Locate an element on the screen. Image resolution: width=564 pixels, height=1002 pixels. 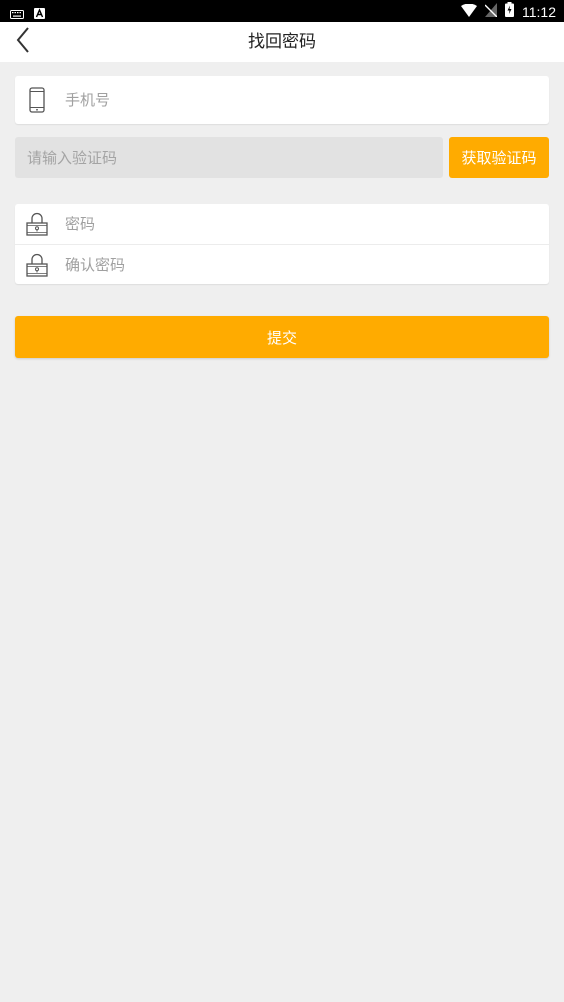
a-icon is located at coordinates (39, 13).